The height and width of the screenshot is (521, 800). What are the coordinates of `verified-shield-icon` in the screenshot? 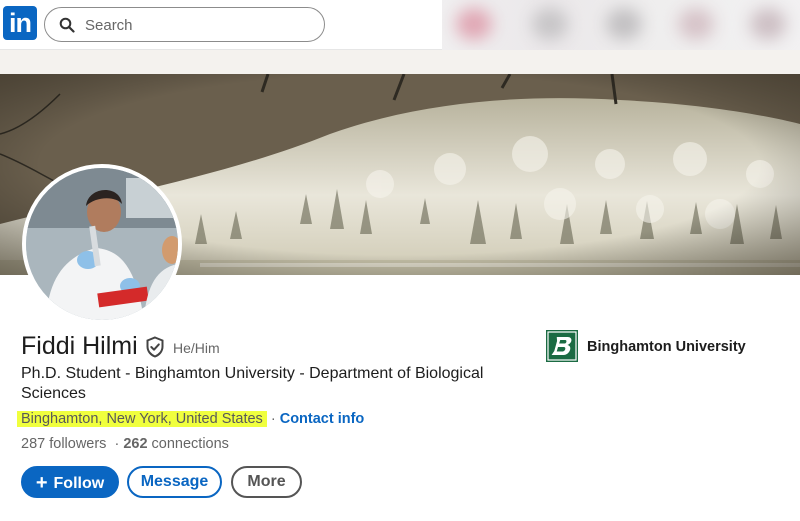 It's located at (155, 347).